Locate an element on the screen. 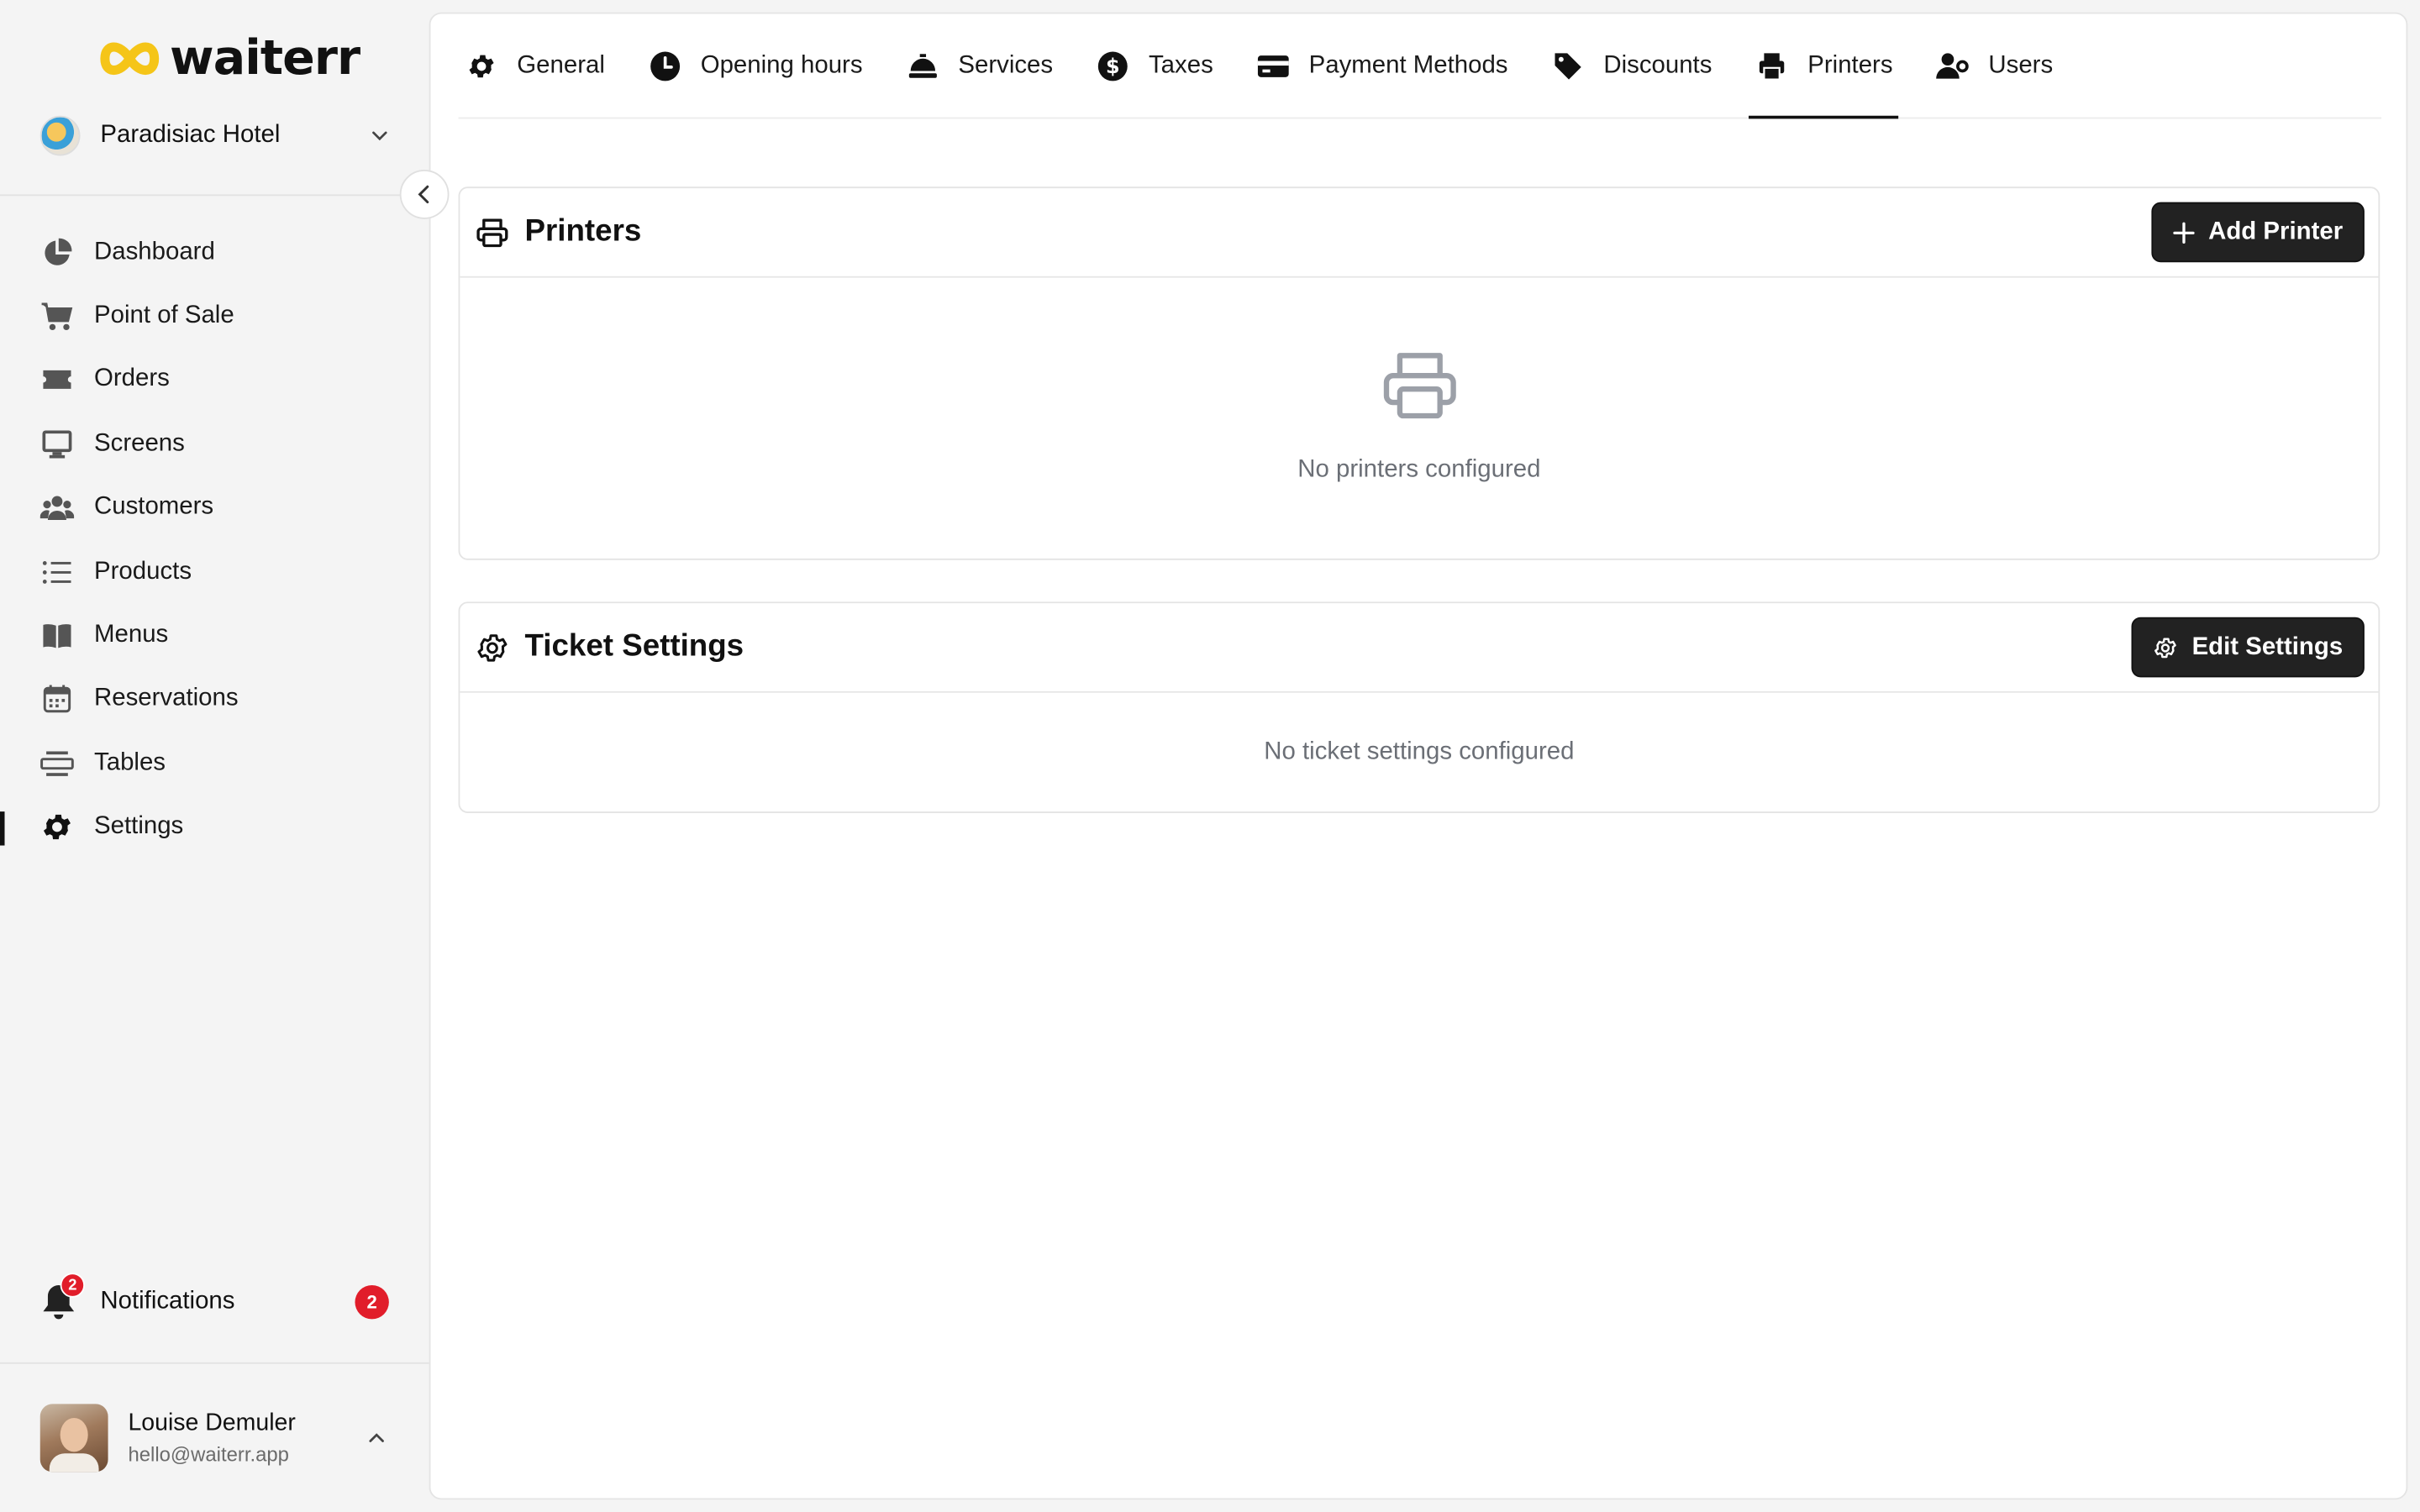 This screenshot has width=2420, height=1512. sidebar-item-settings: Settings is located at coordinates (214, 827).